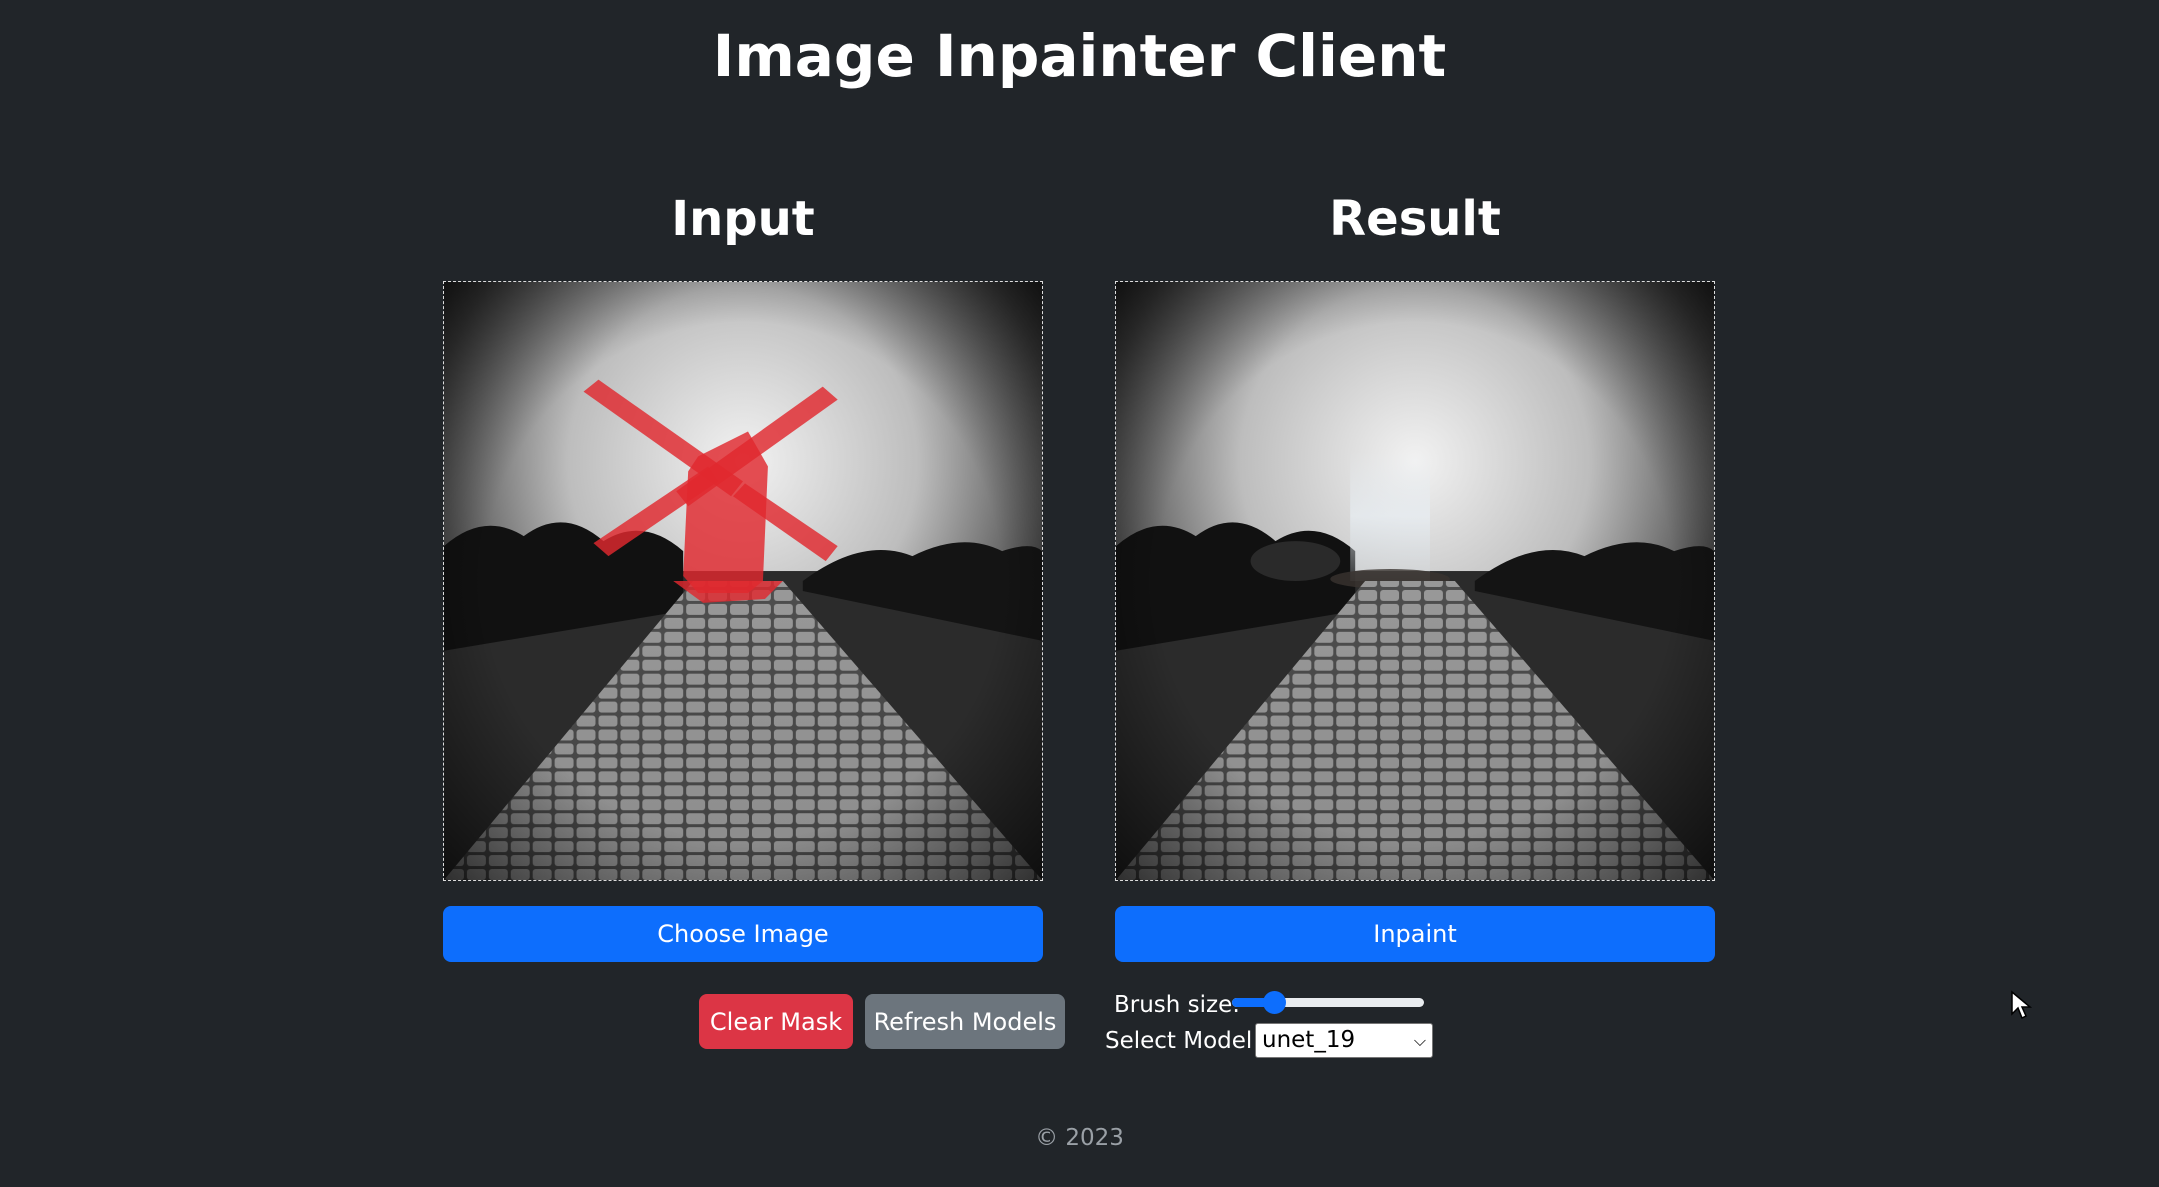  I want to click on result-image, so click(1415, 581).